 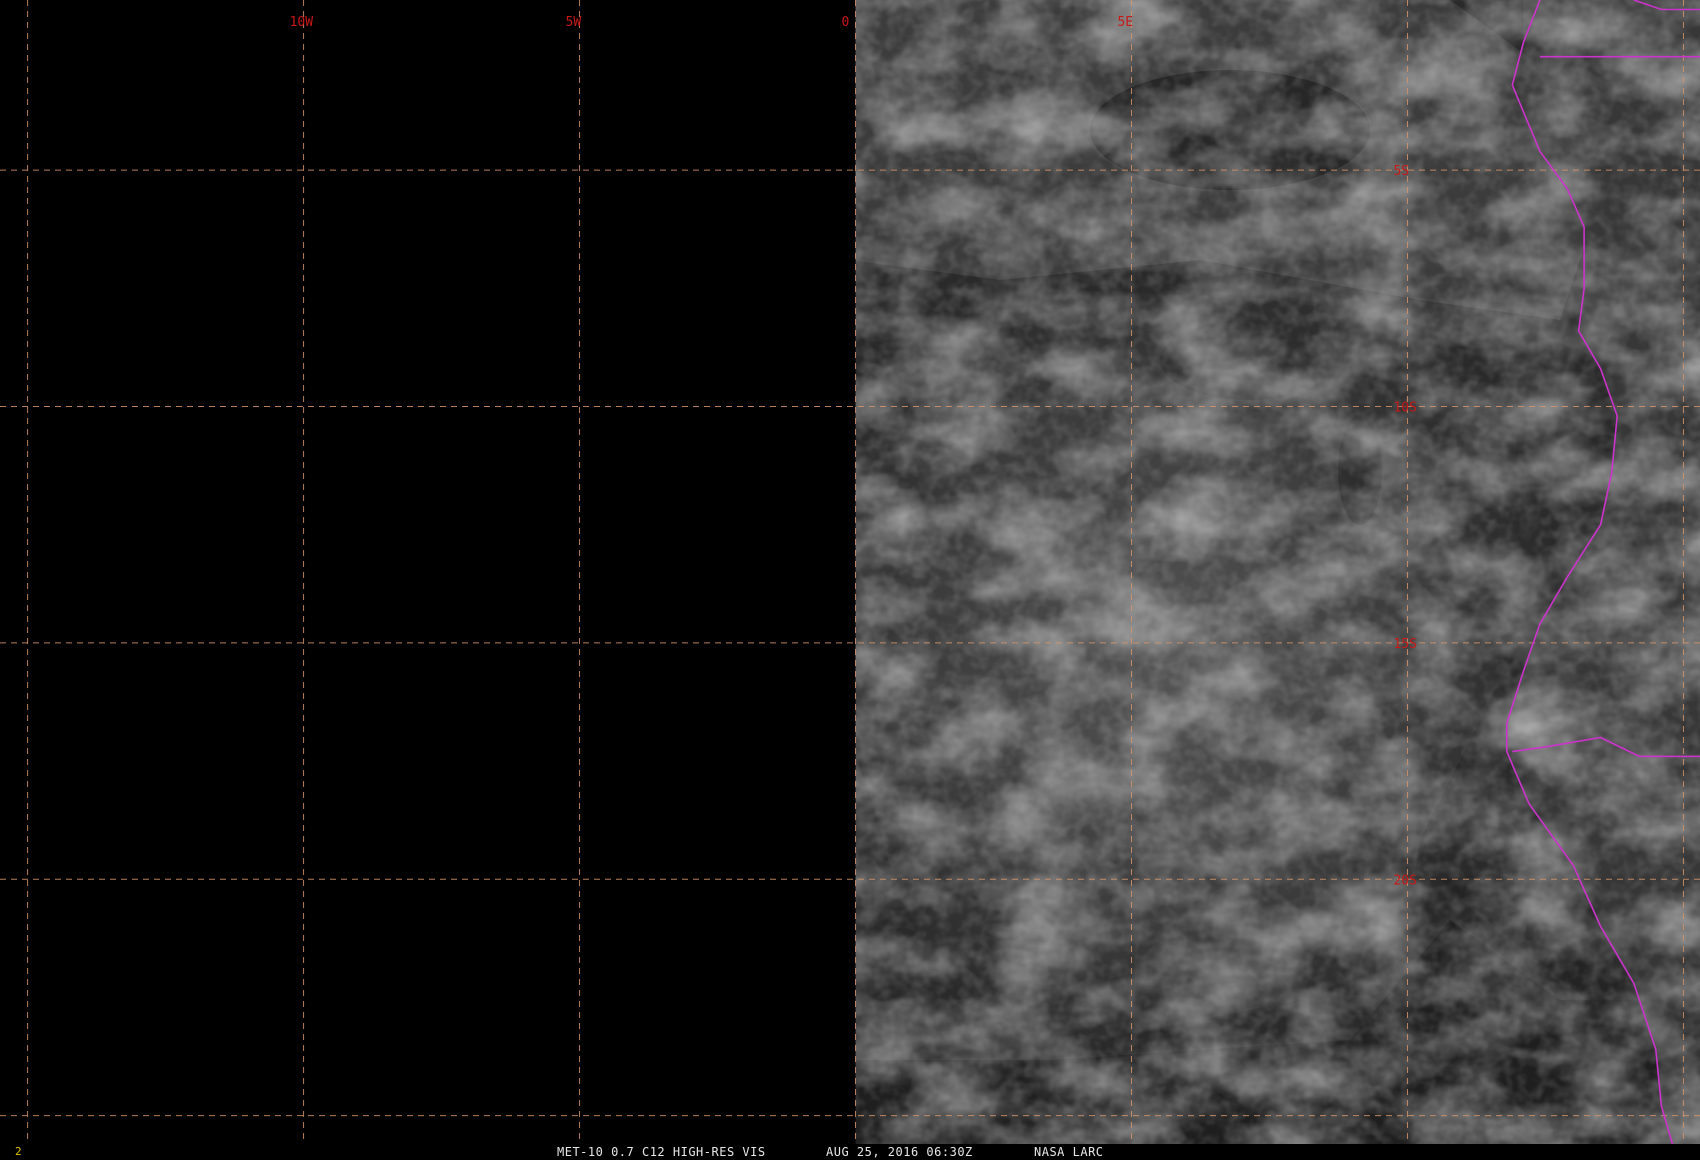 I want to click on data-source: NASA LARC, so click(x=1069, y=1152).